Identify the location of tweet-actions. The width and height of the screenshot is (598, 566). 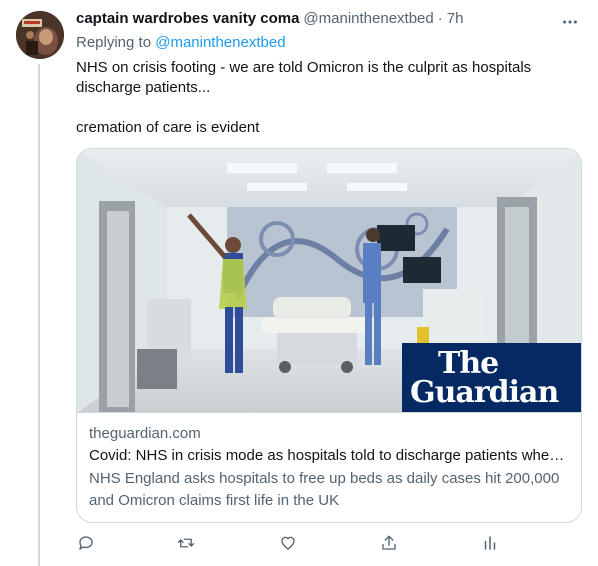
(330, 549).